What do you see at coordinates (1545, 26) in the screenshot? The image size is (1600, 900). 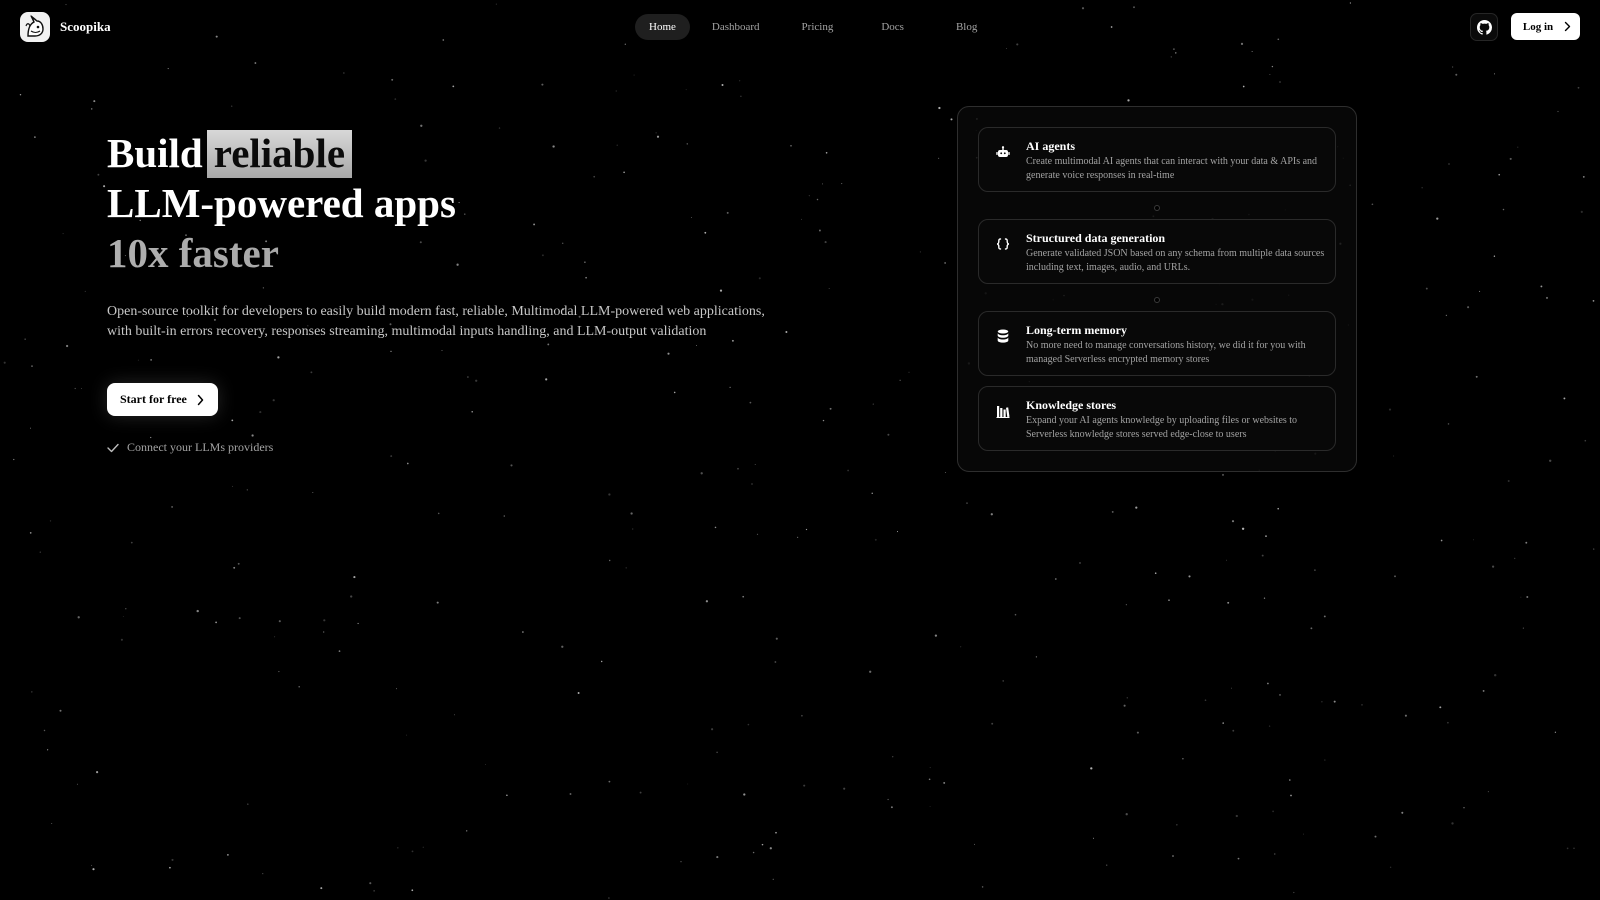 I see `login-button: Log in` at bounding box center [1545, 26].